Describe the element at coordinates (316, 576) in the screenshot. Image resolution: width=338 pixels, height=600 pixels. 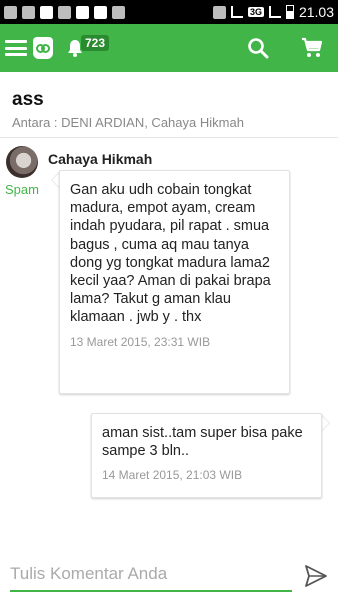
I see `send-icon` at that location.